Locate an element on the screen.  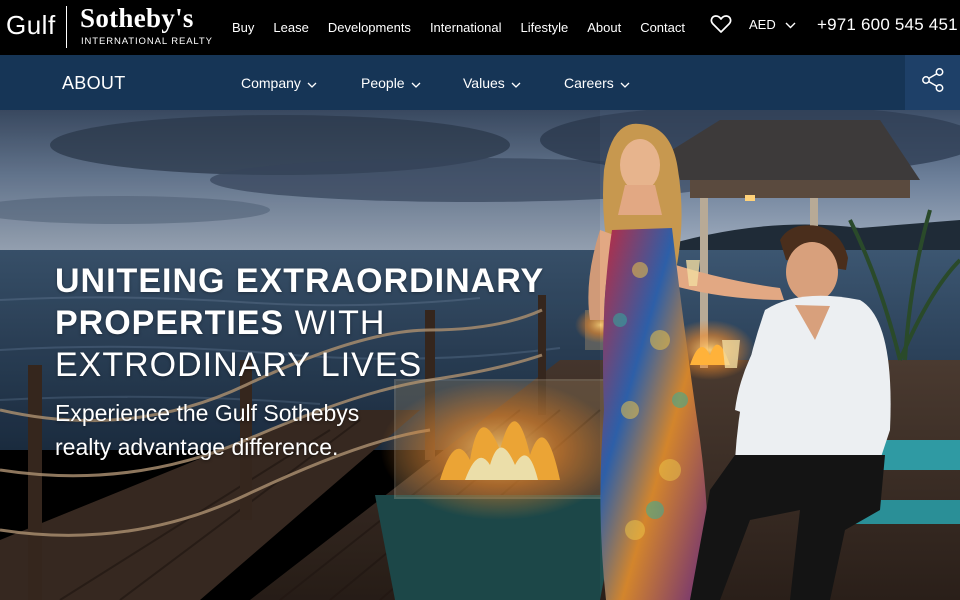
logo-gulf-text: Gulf is located at coordinates (31, 25).